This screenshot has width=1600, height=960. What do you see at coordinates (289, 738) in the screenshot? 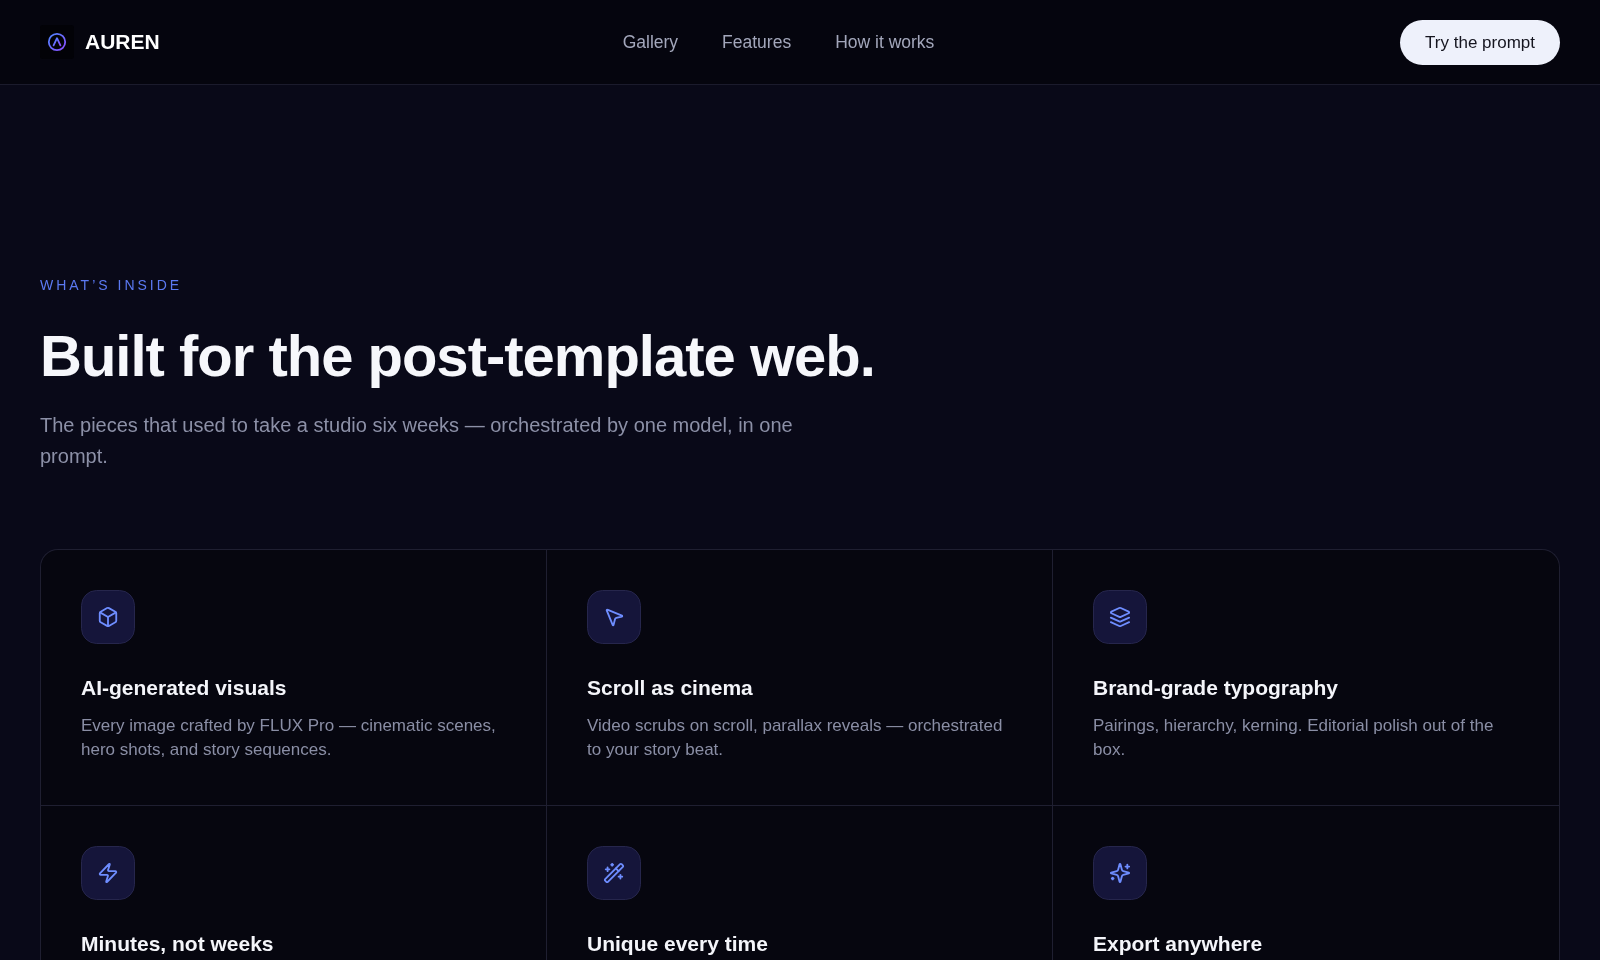
I see `feature-description: Every image crafted by FLUX Pro — cinematic scenes, hero shots, and story sequences.` at bounding box center [289, 738].